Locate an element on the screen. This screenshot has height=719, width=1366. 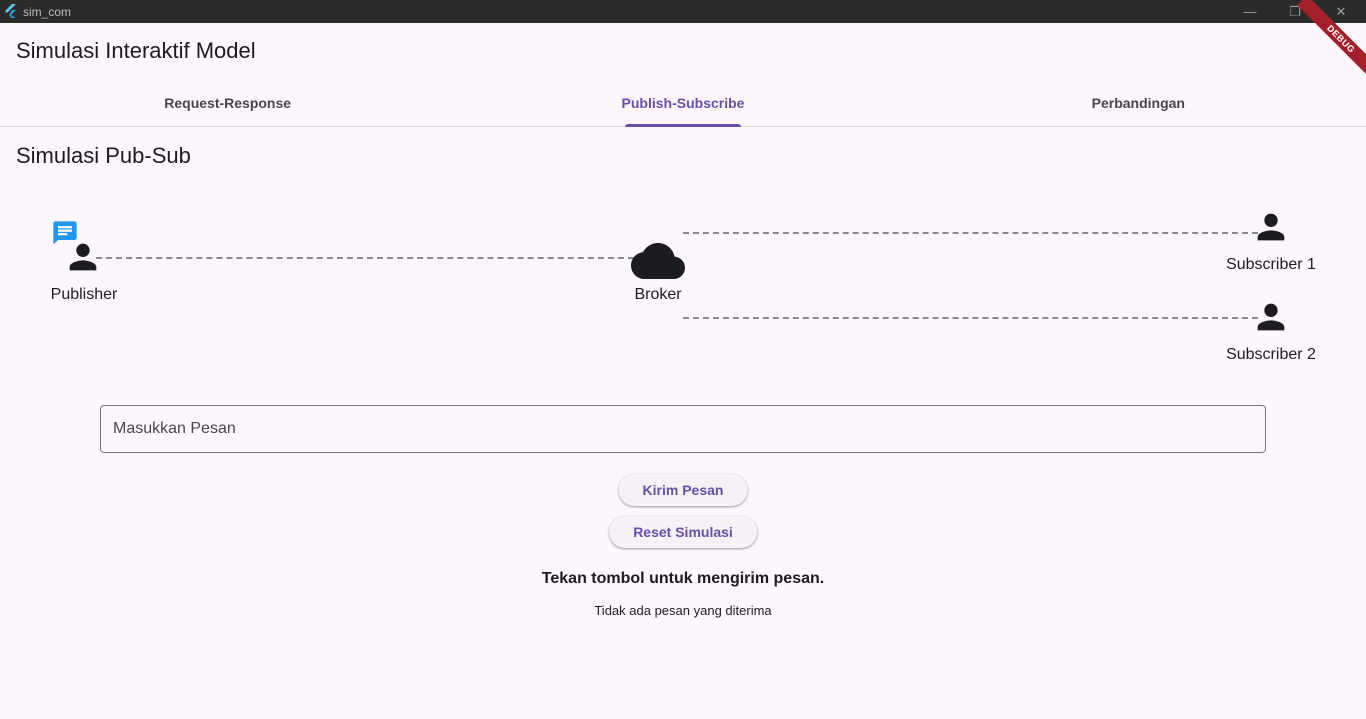
send-message-button: Kirim Pesan is located at coordinates (683, 490).